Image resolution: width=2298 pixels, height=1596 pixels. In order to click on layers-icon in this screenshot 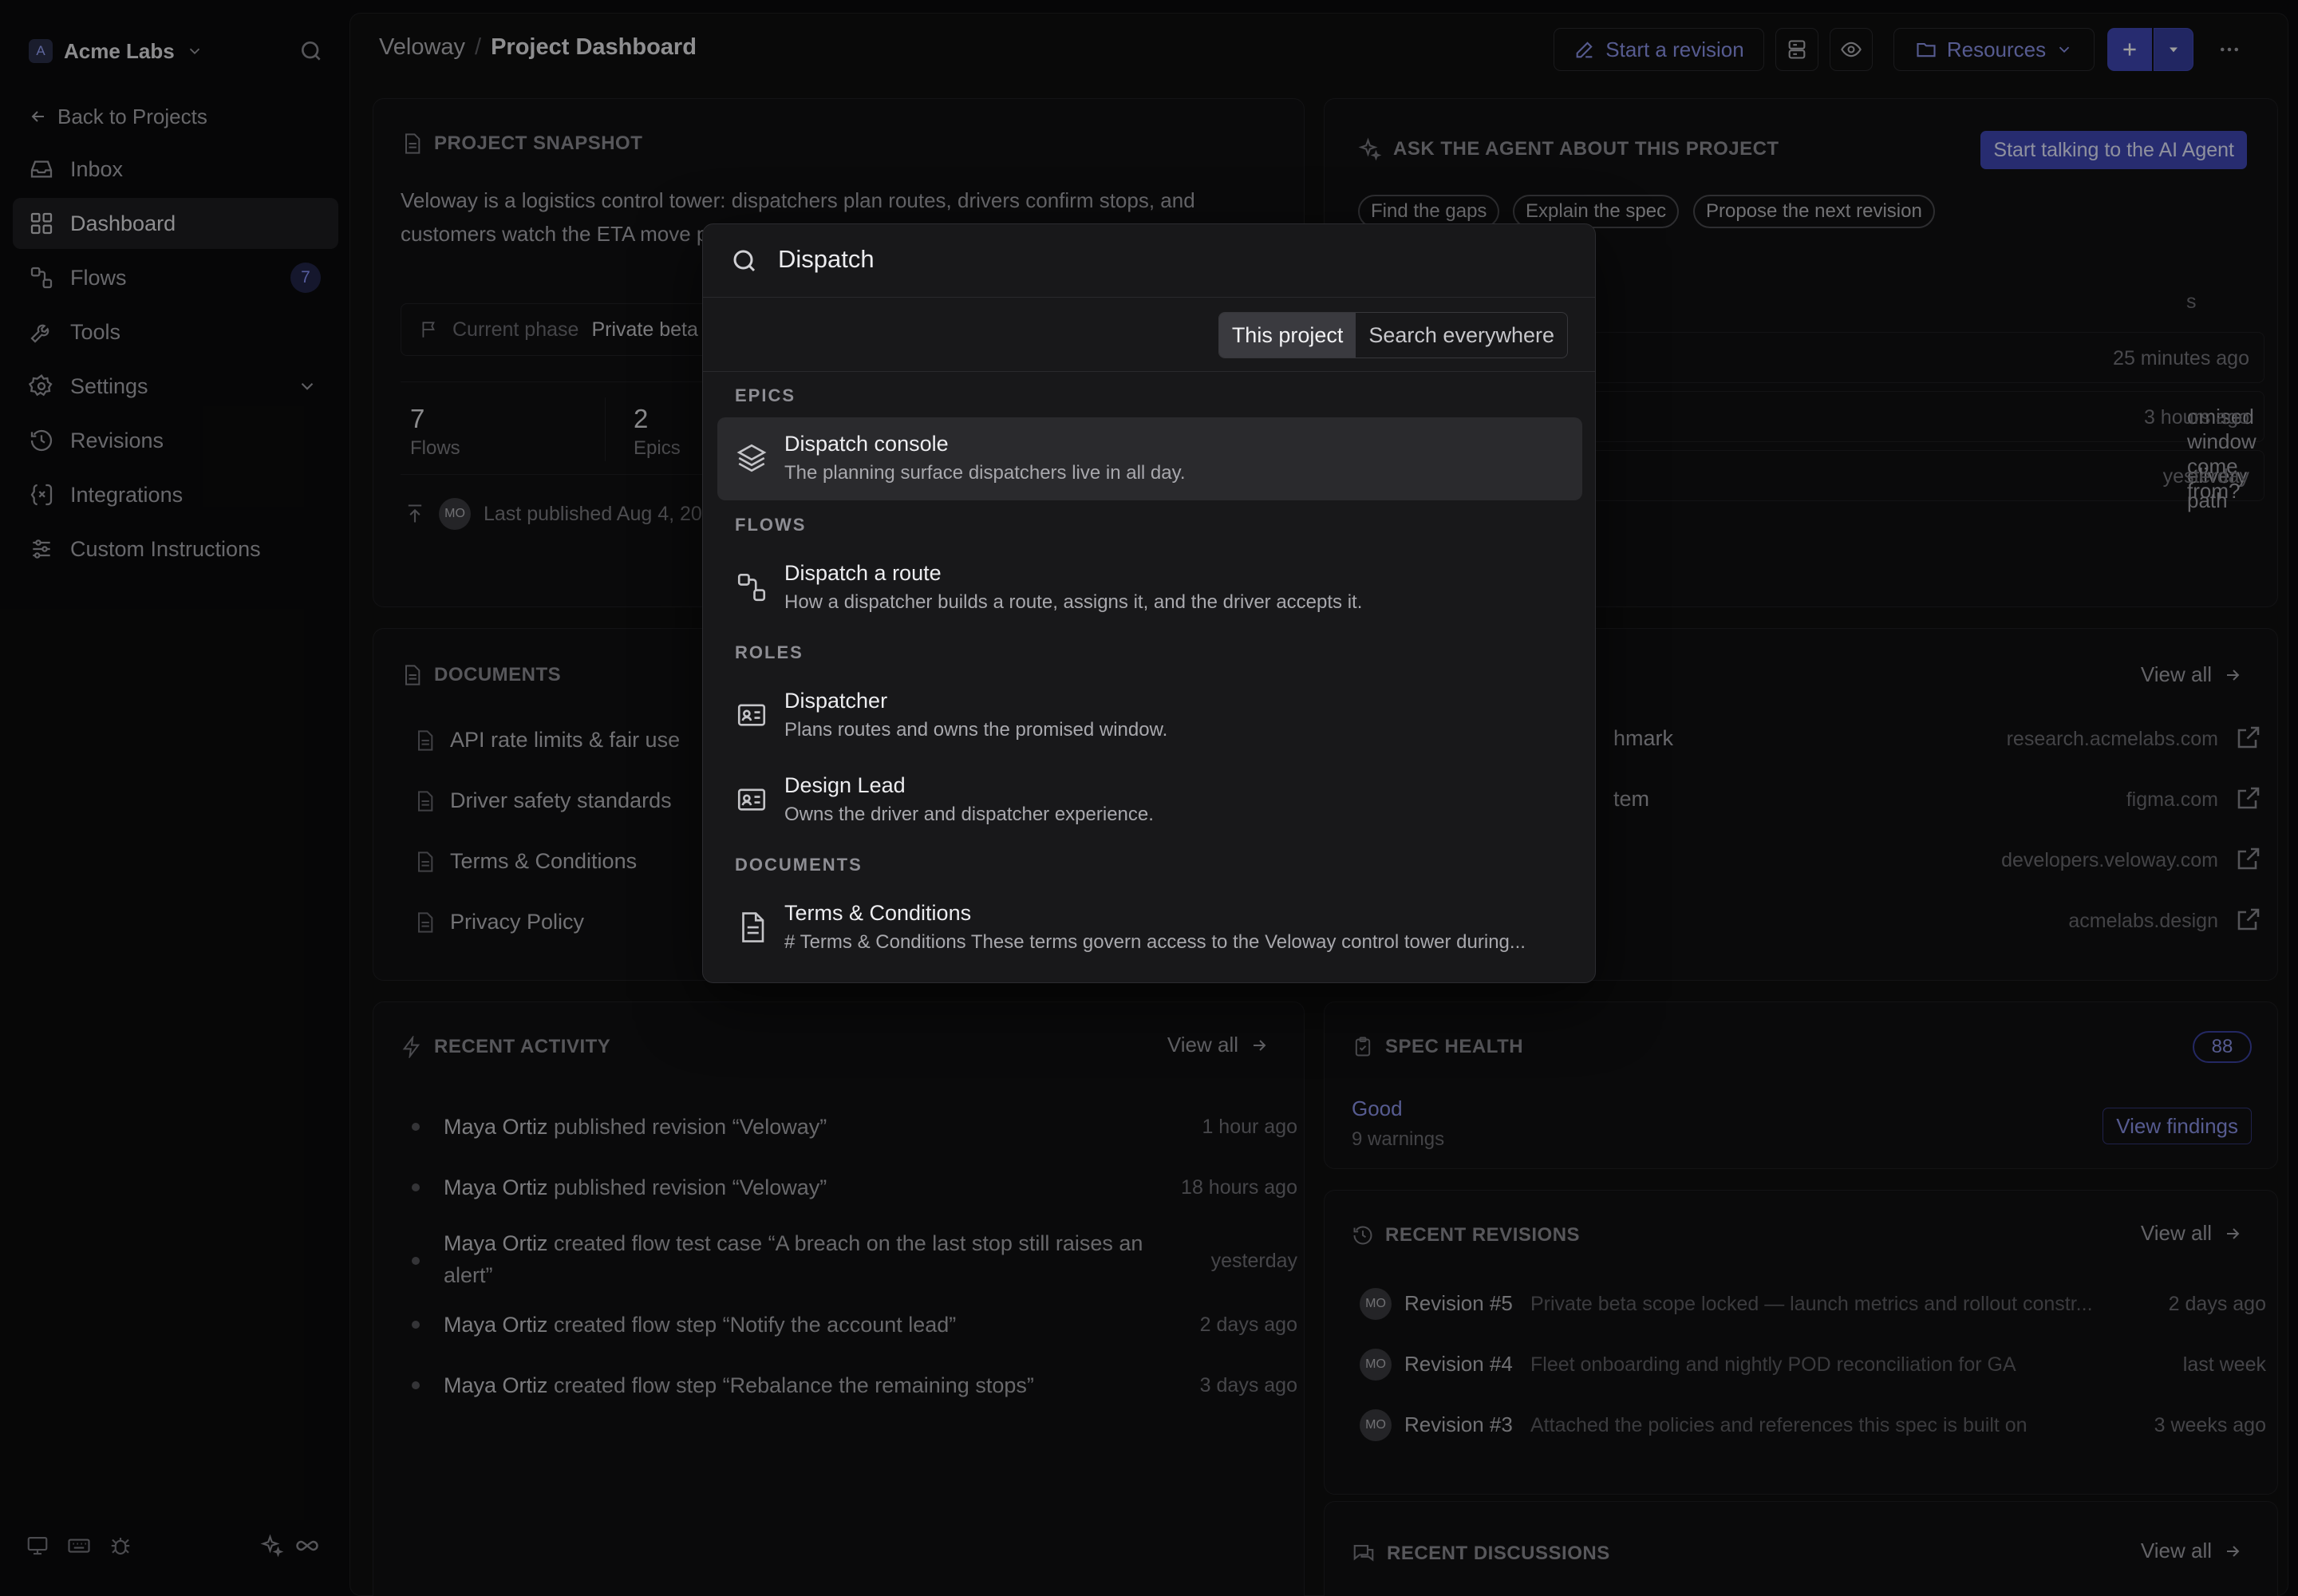, I will do `click(752, 458)`.